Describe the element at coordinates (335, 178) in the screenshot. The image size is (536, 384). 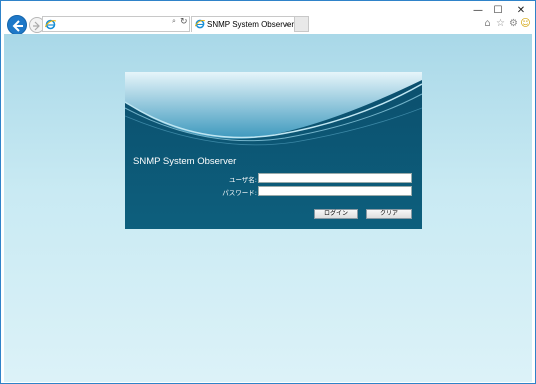
I see `username-field` at that location.